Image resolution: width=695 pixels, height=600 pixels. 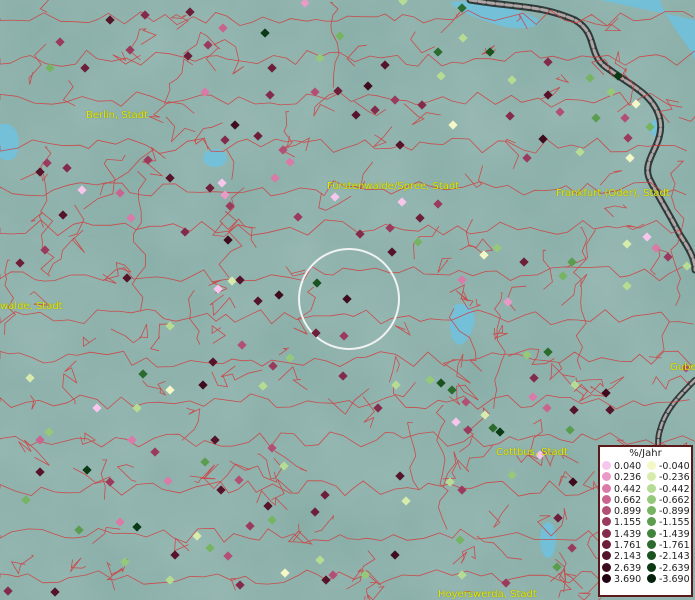 What do you see at coordinates (674, 512) in the screenshot?
I see `legend-value: -0.899` at bounding box center [674, 512].